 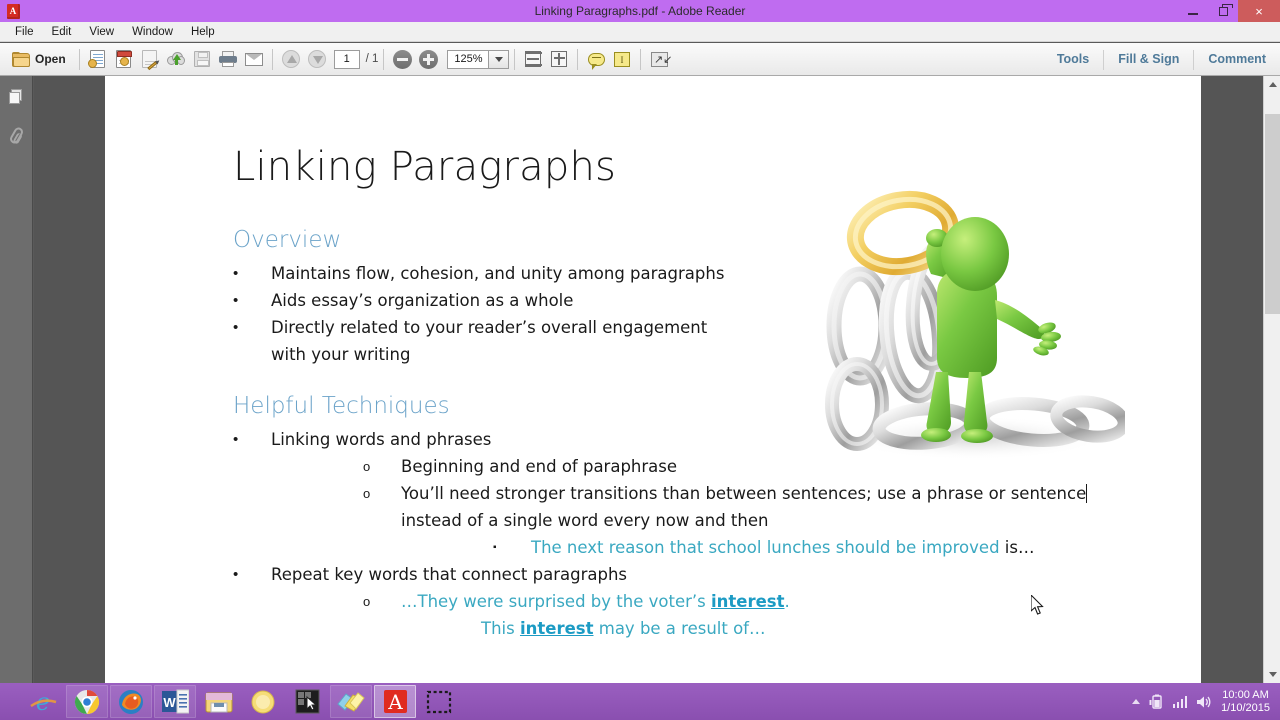 I want to click on fill-and-sign-panel-button: Fill & Sign, so click(x=1148, y=59).